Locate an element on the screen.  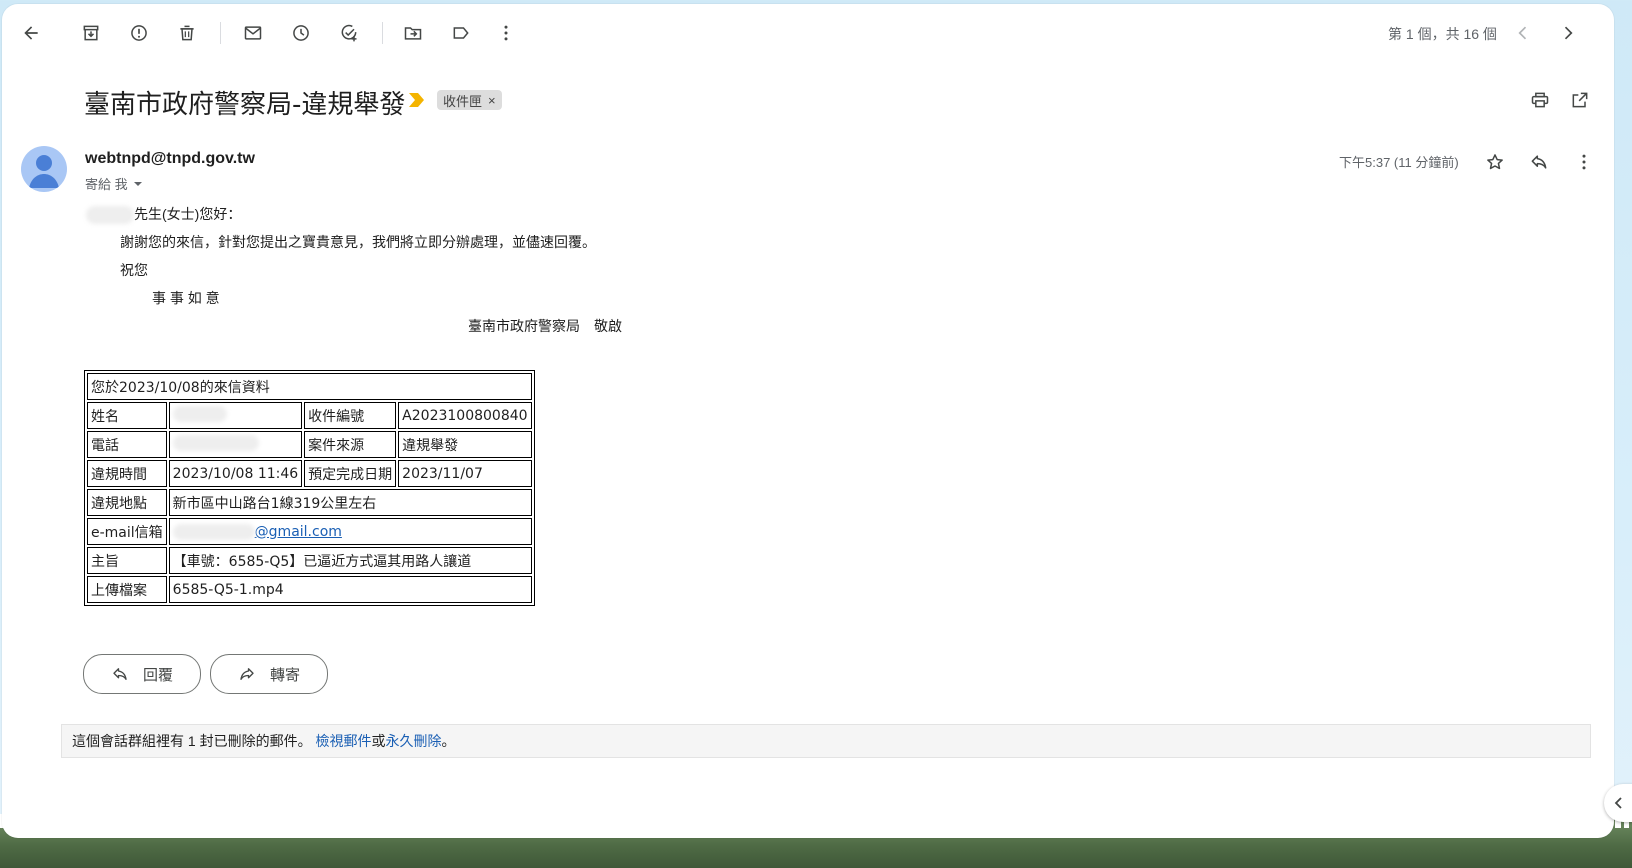
label-chip-text: 收件匣 is located at coordinates (463, 101).